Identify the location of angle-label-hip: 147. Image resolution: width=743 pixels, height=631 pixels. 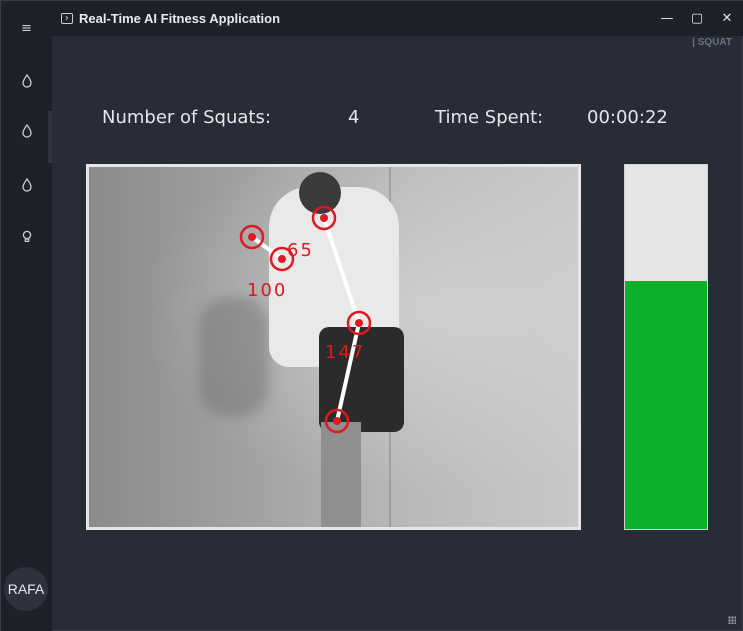
(345, 352).